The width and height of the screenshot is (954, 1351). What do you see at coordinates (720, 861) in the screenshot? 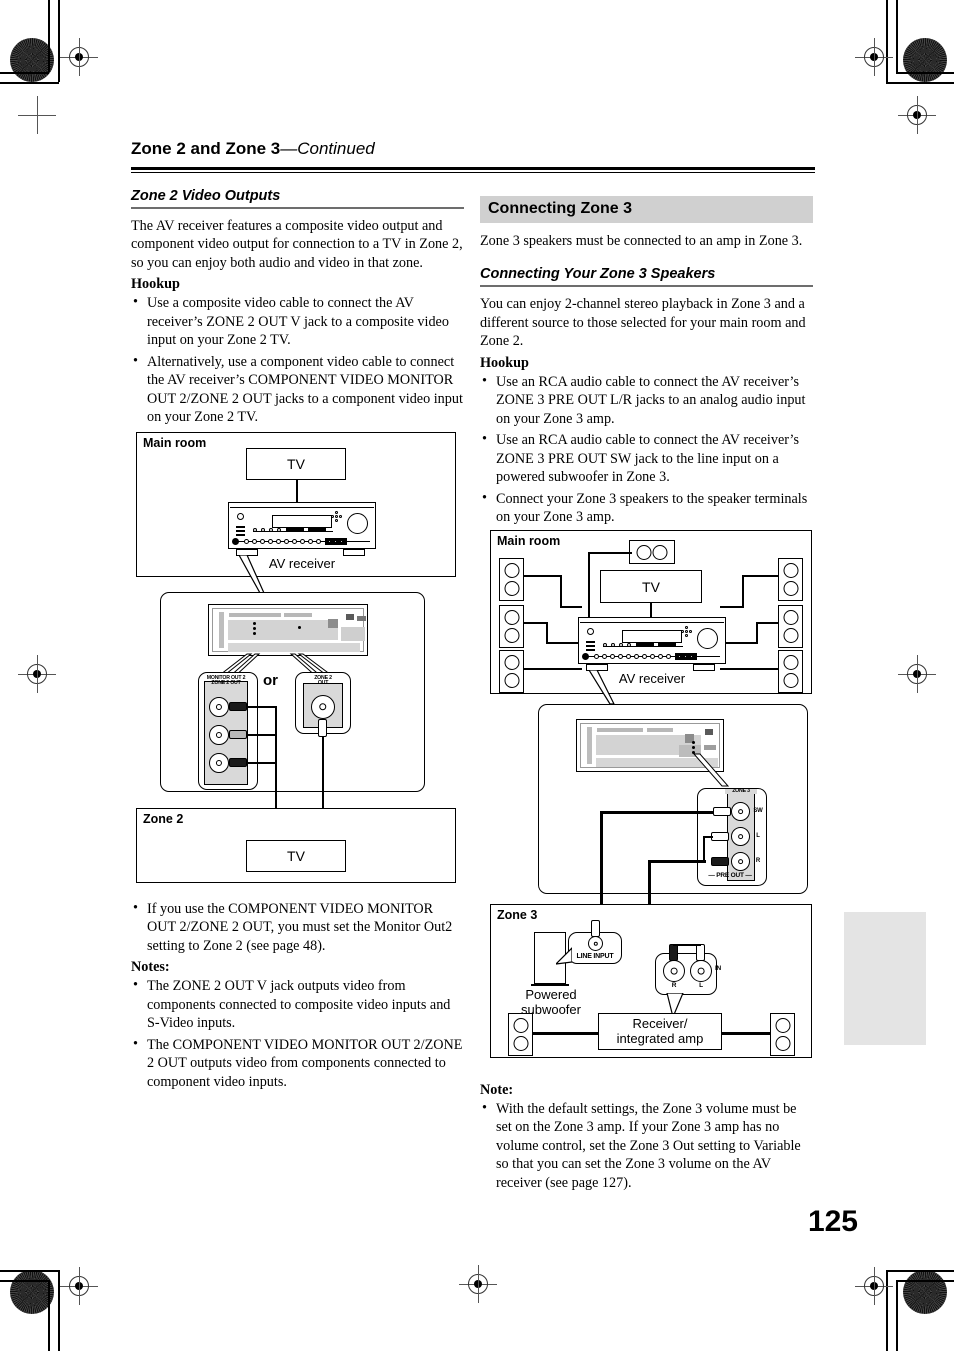
I see `plug-zone3-r` at bounding box center [720, 861].